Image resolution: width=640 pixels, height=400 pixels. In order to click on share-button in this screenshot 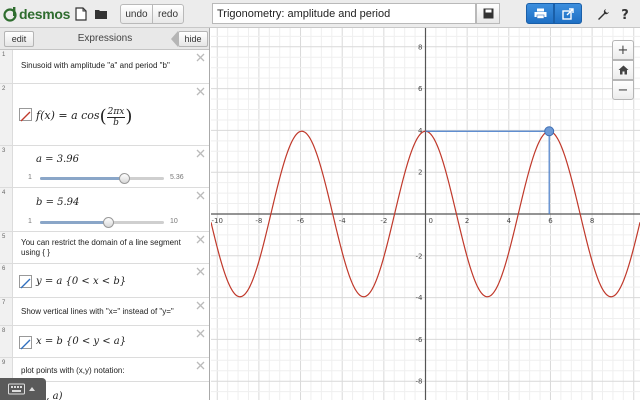, I will do `click(568, 13)`.